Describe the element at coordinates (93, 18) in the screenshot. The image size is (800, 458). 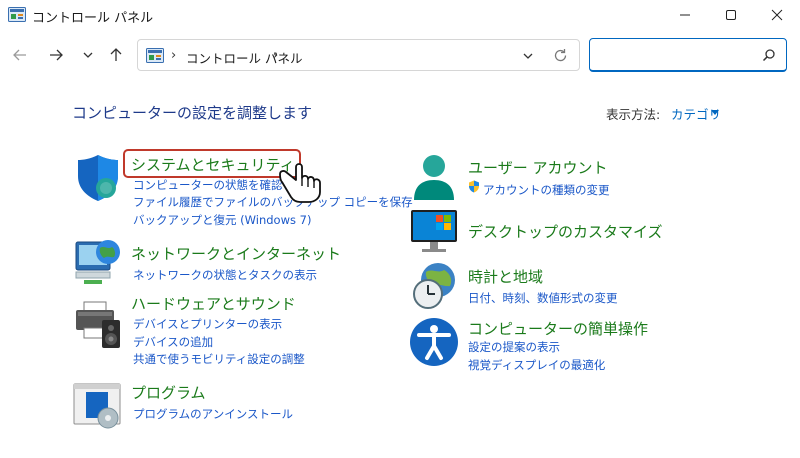
I see `window-title: コントロール パネル` at that location.